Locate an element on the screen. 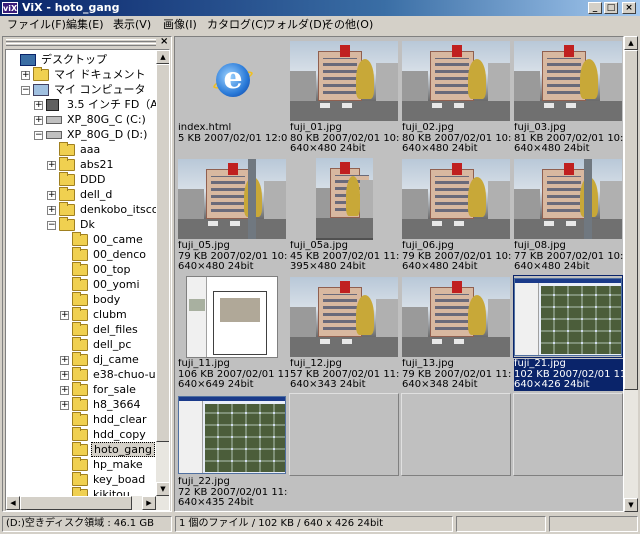 This screenshot has height=534, width=640. tree-hscroll-thumb is located at coordinates (76, 503).